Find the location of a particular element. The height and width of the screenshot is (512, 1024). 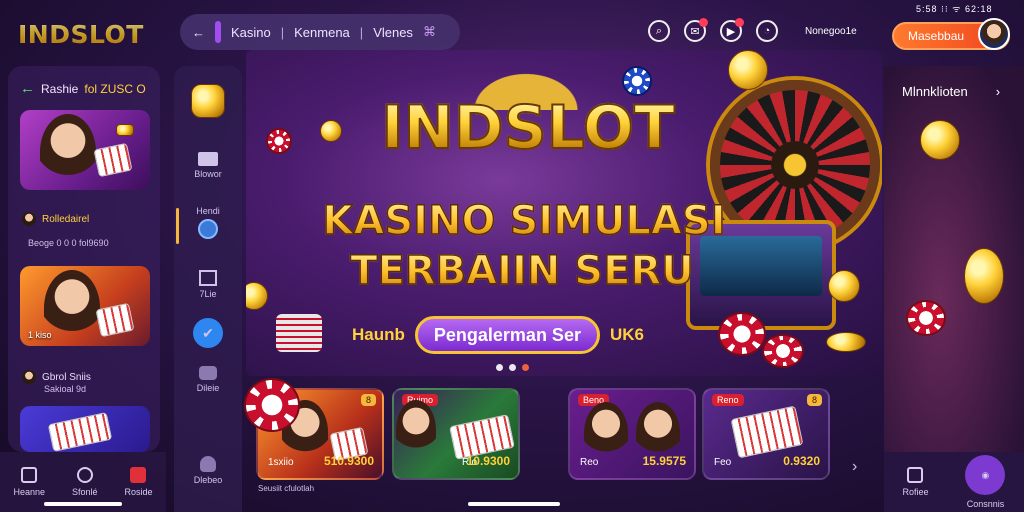

game-value: 0.9320 is located at coordinates (801, 461).